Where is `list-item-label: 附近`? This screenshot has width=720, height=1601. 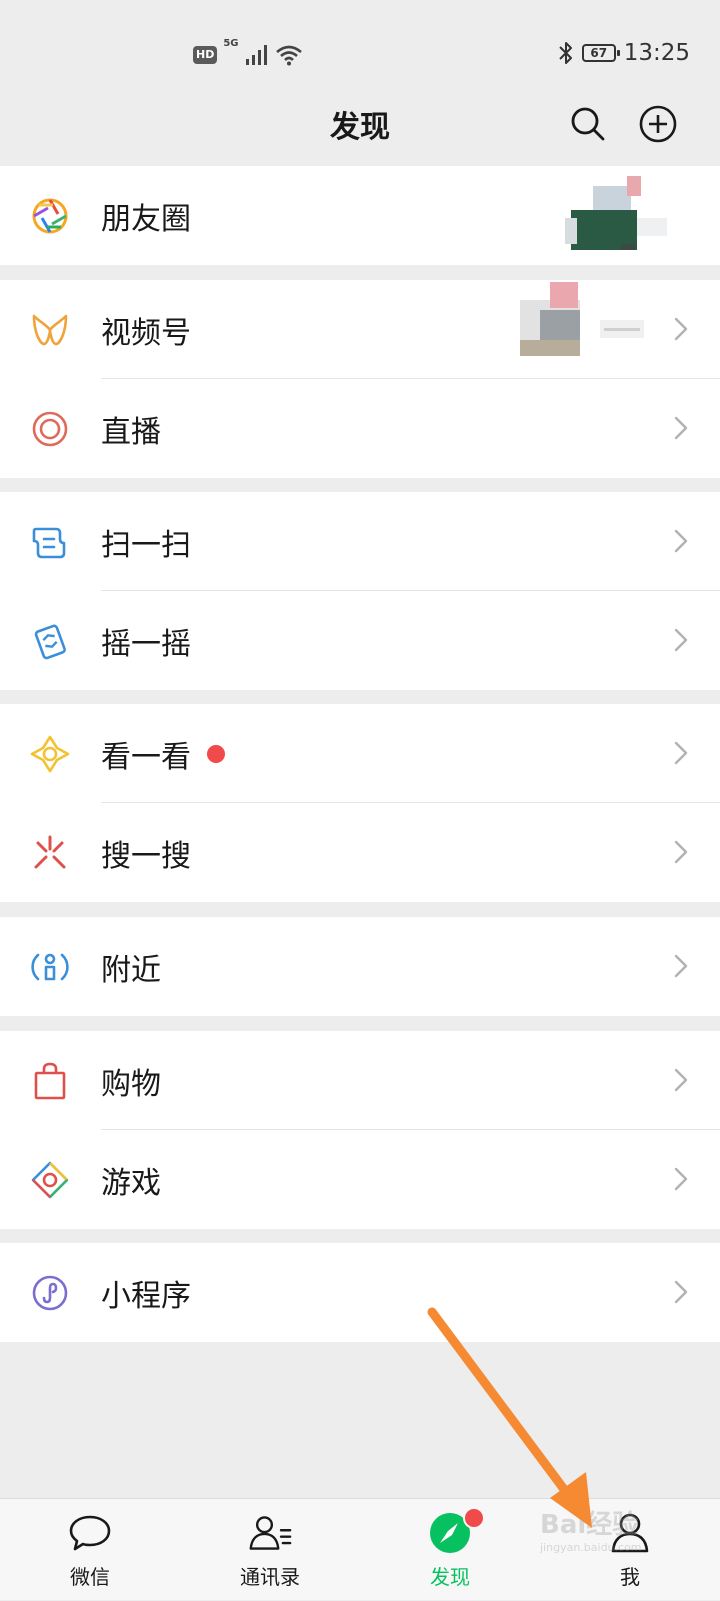 list-item-label: 附近 is located at coordinates (131, 970).